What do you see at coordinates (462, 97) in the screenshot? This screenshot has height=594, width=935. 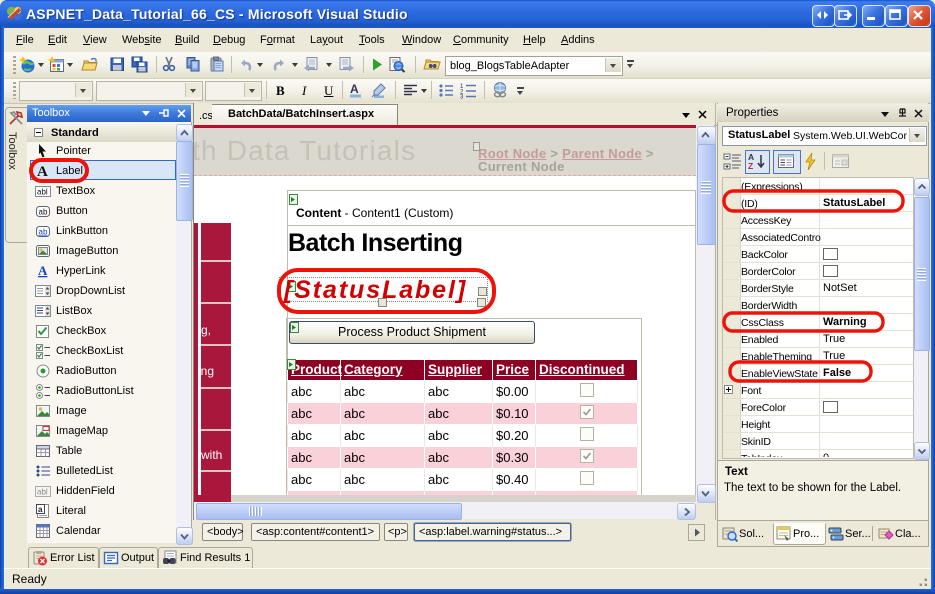 I see `svg-text: 3` at bounding box center [462, 97].